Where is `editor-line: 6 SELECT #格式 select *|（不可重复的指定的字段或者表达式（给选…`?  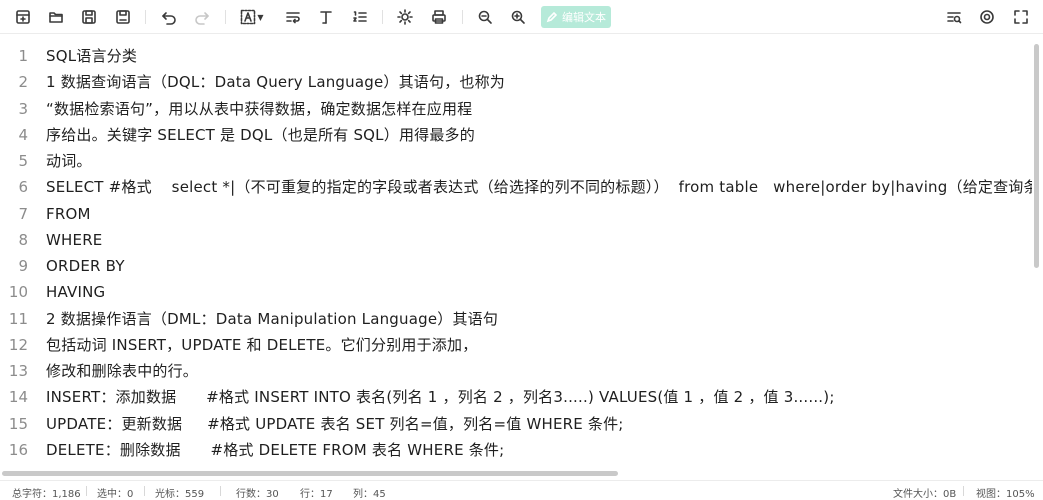 editor-line: 6 SELECT #格式 select *|（不可重复的指定的字段或者表达式（给选… is located at coordinates (516, 187).